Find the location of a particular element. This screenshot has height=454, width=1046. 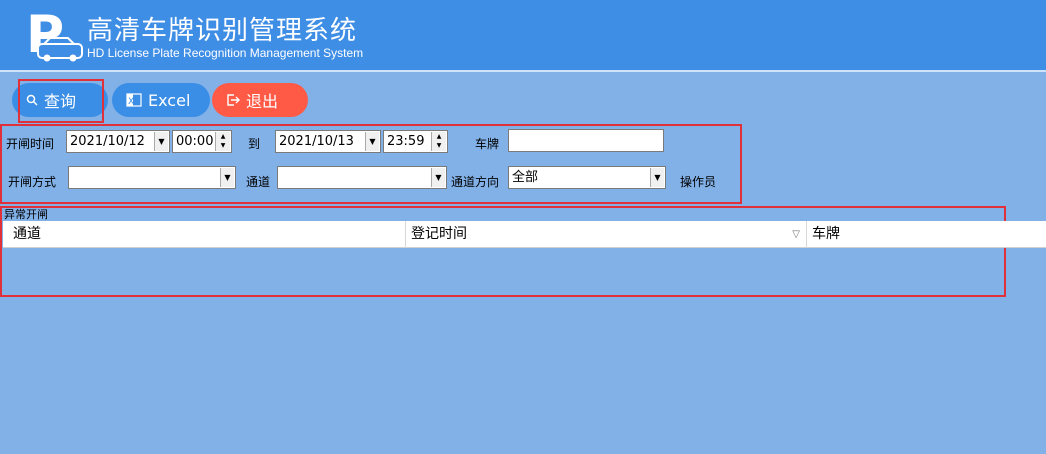

app-title: 高清车牌识别管理系统 is located at coordinates (222, 31).